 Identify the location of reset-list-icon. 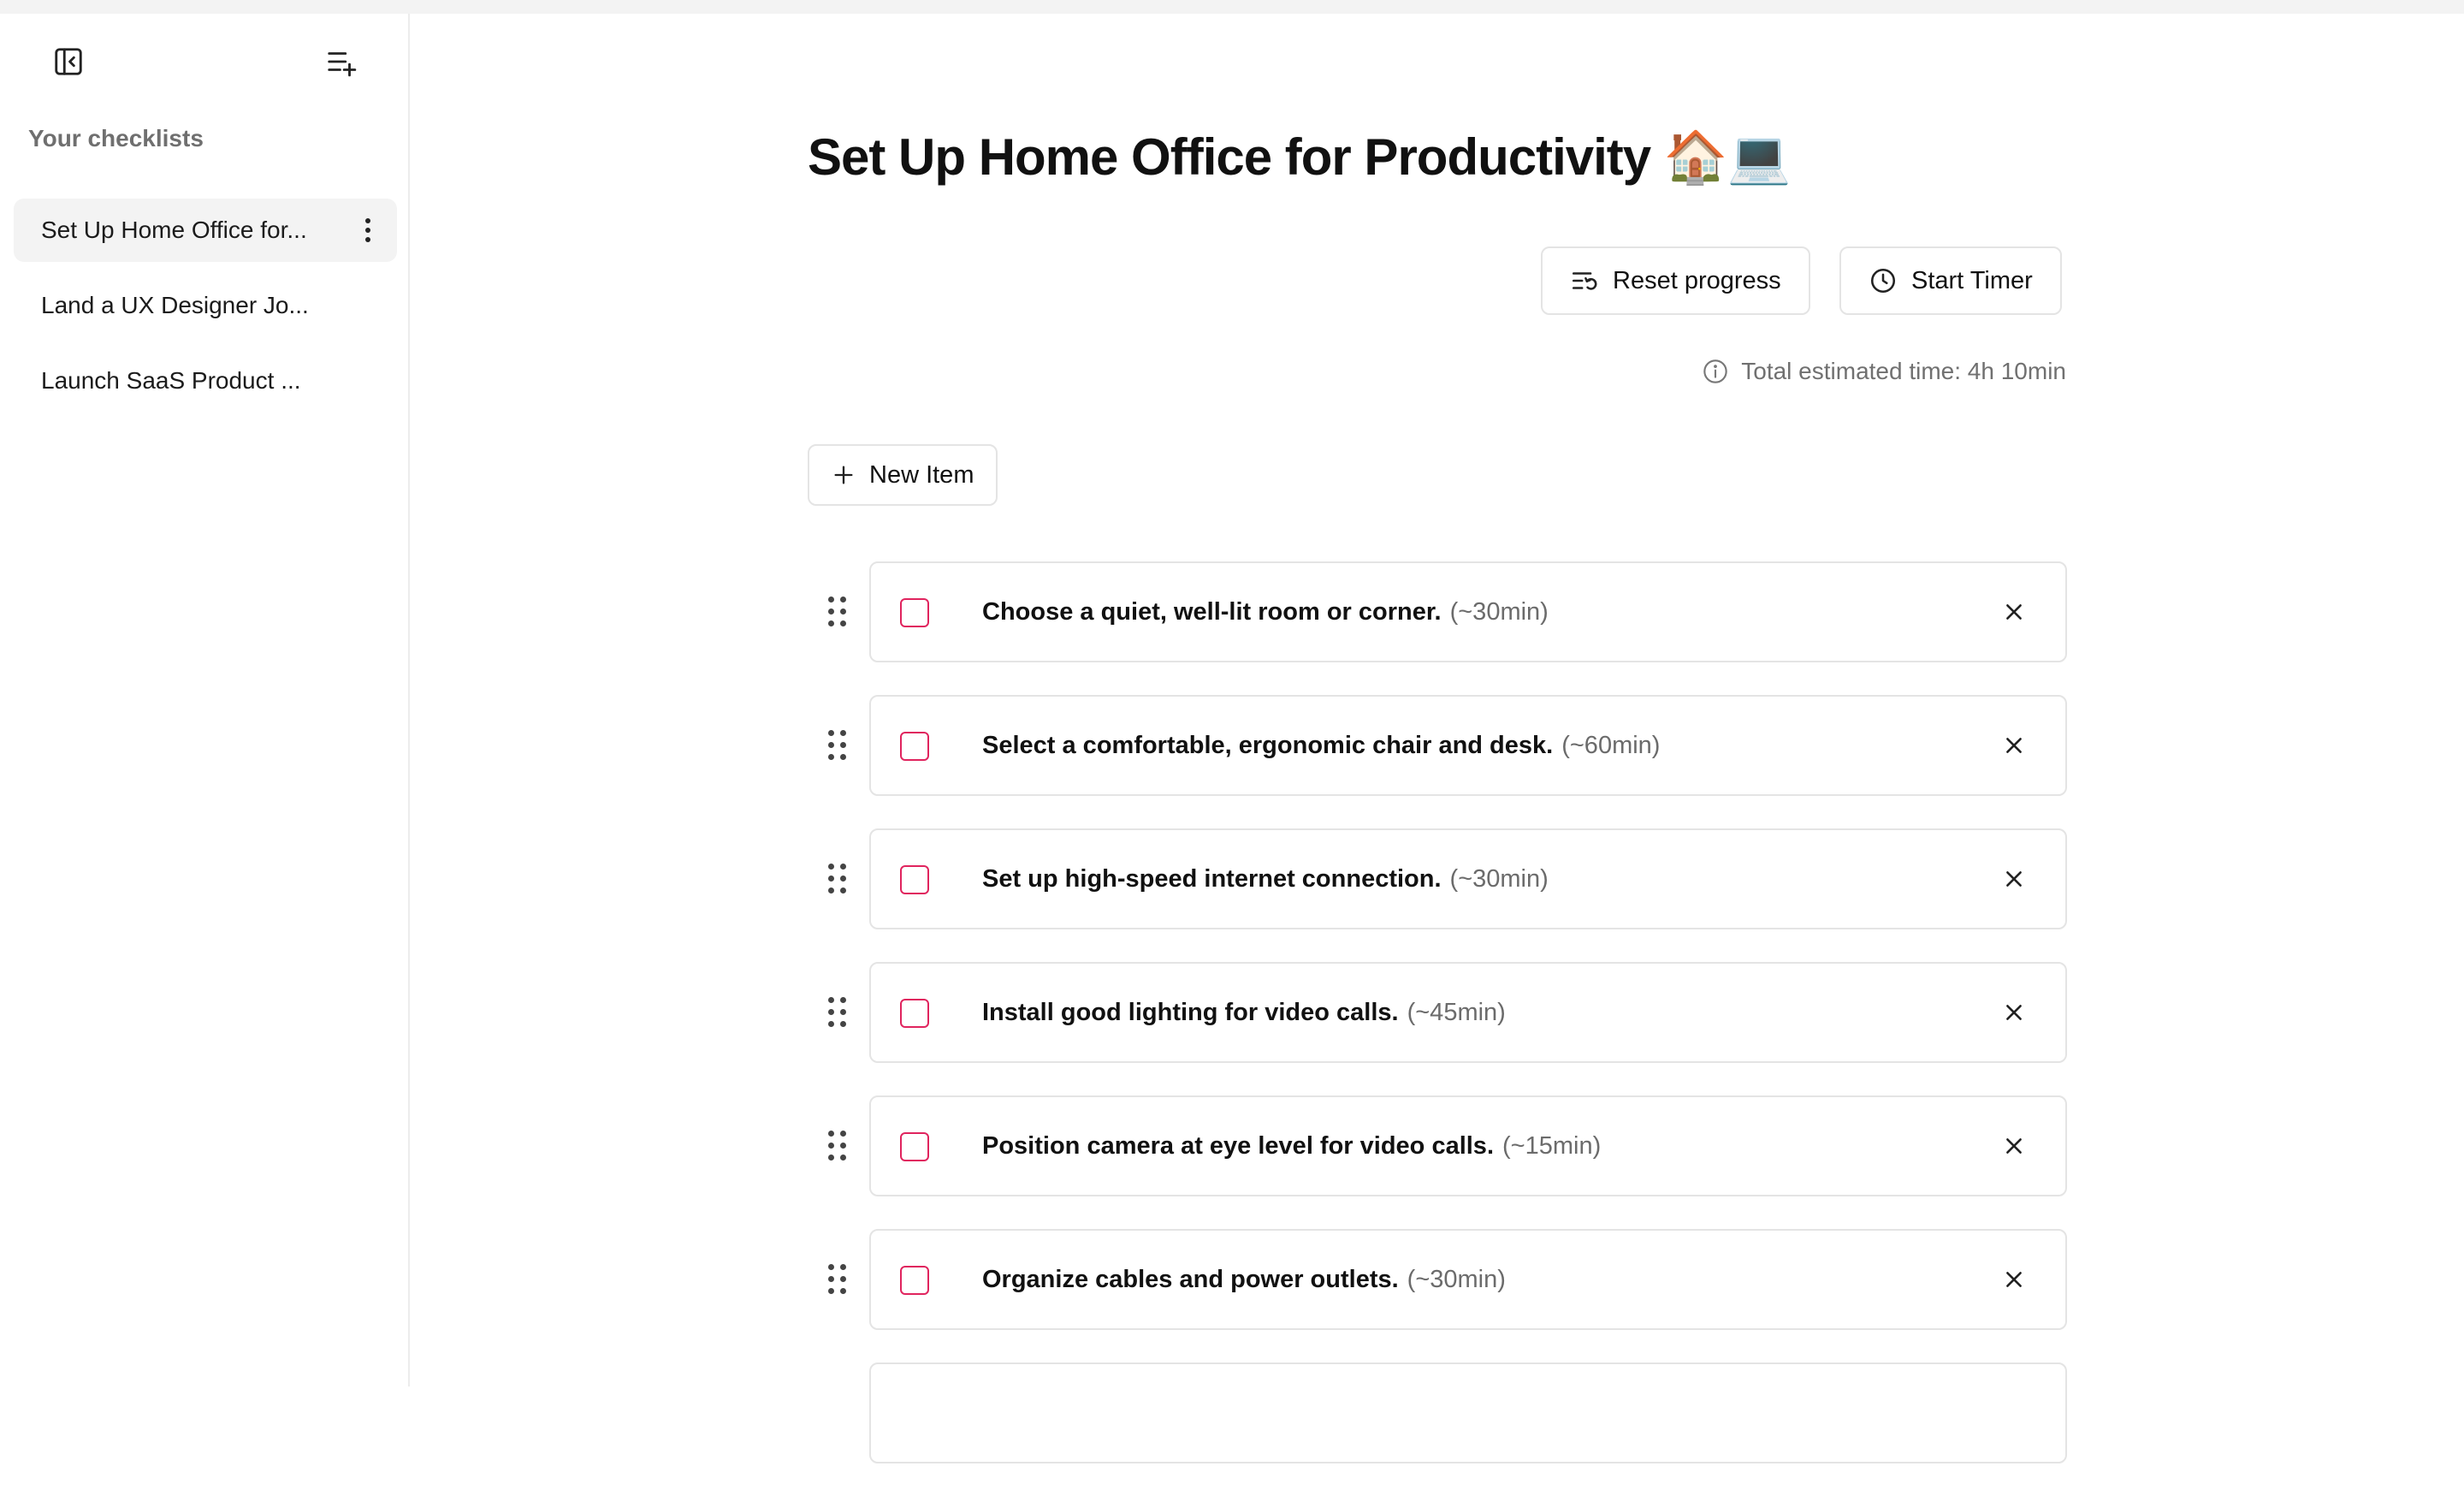
(1584, 281).